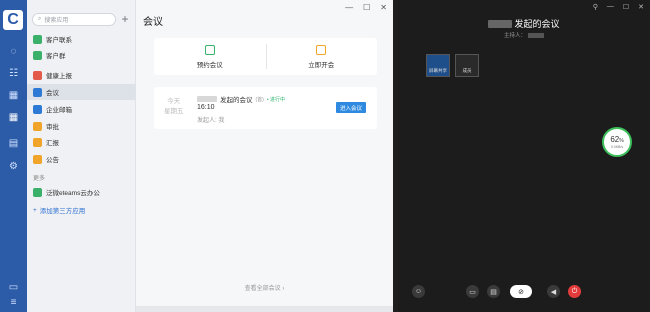 Image resolution: width=650 pixels, height=312 pixels. Describe the element at coordinates (209, 49) in the screenshot. I see `schedule-icon` at that location.